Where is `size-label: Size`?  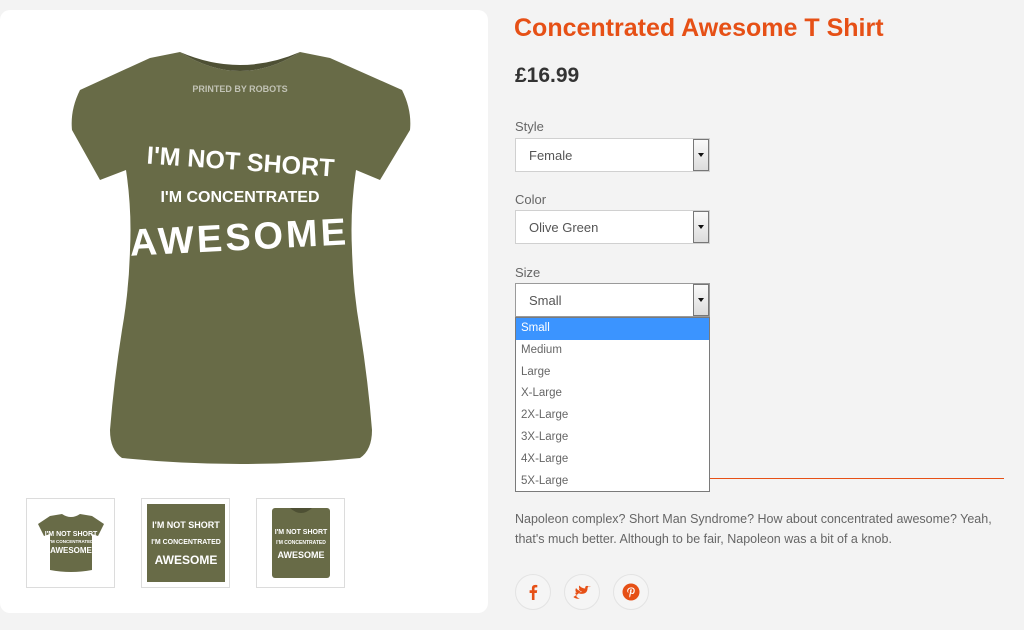 size-label: Size is located at coordinates (528, 272).